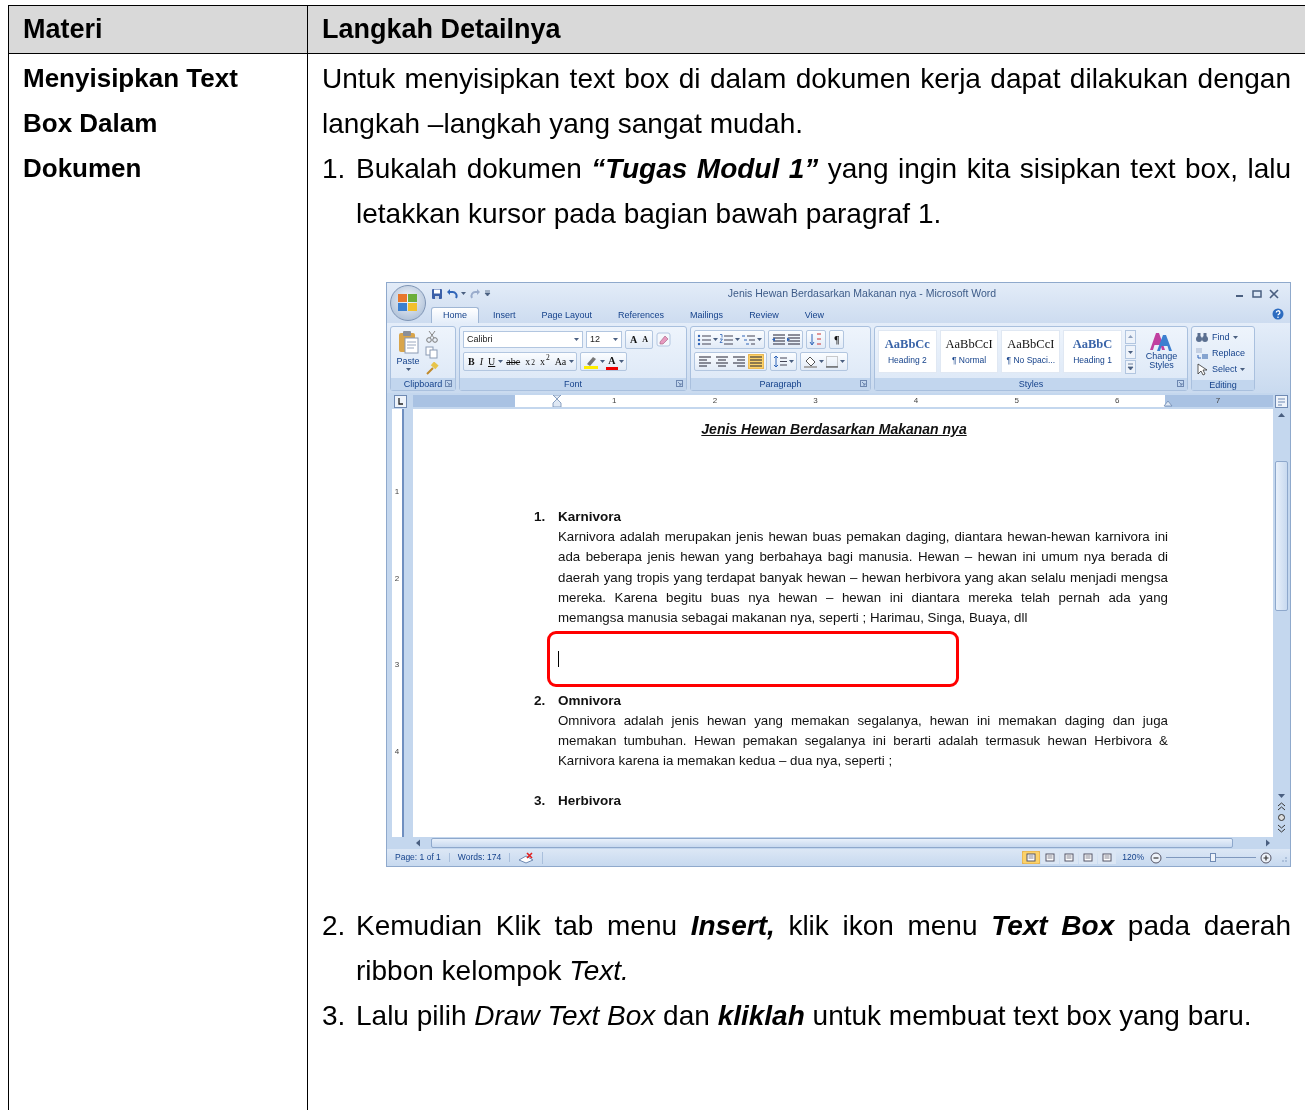  What do you see at coordinates (1156, 857) in the screenshot?
I see `zoom-out-icon` at bounding box center [1156, 857].